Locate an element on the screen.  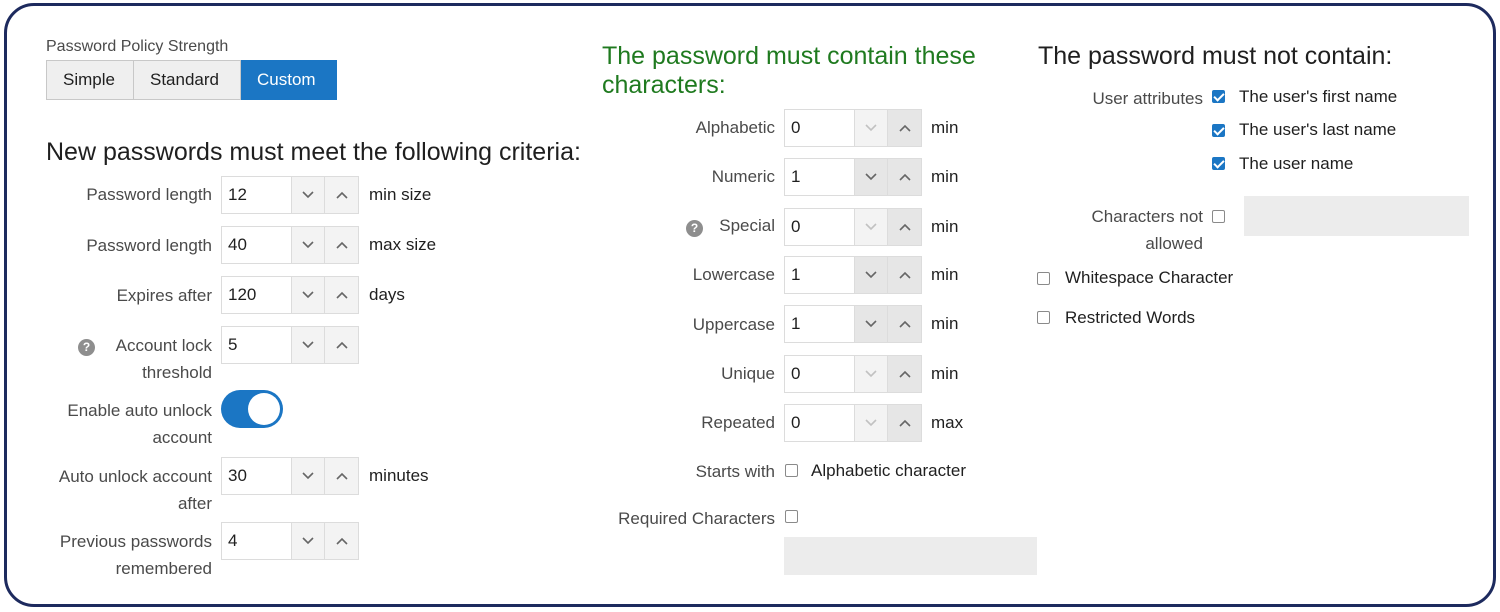
password-min-length-input is located at coordinates (256, 195).